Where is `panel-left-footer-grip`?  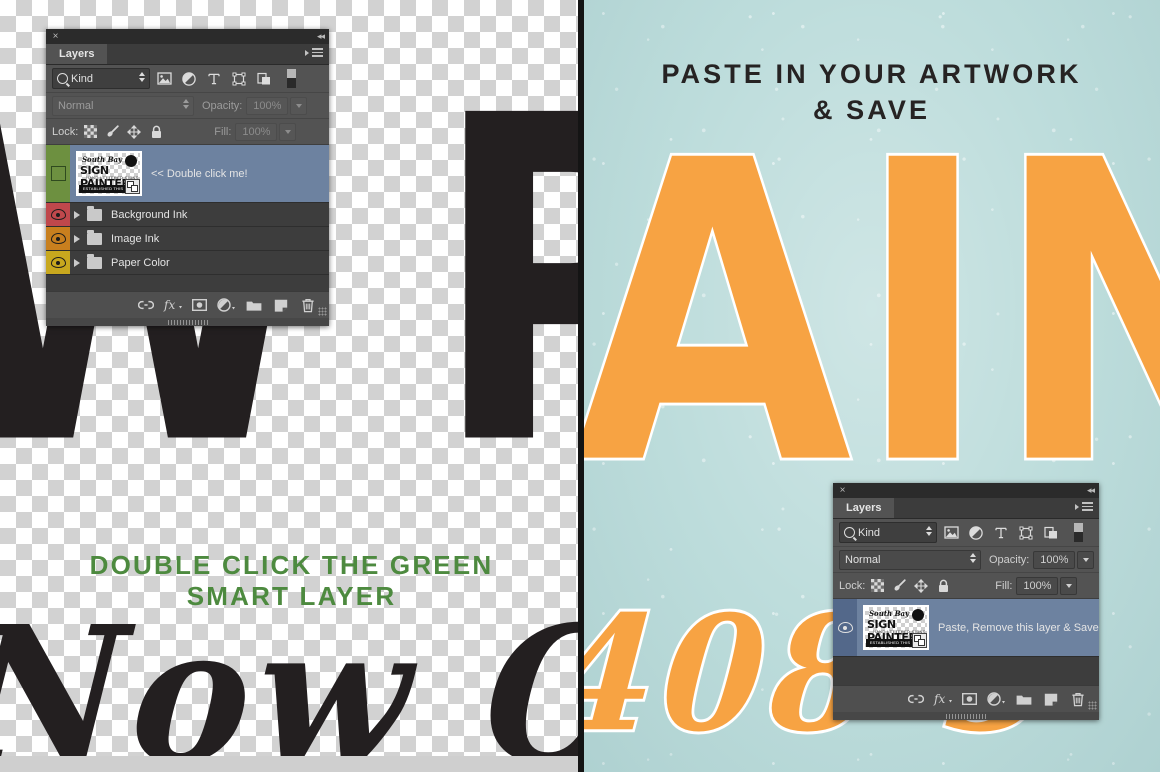 panel-left-footer-grip is located at coordinates (187, 322).